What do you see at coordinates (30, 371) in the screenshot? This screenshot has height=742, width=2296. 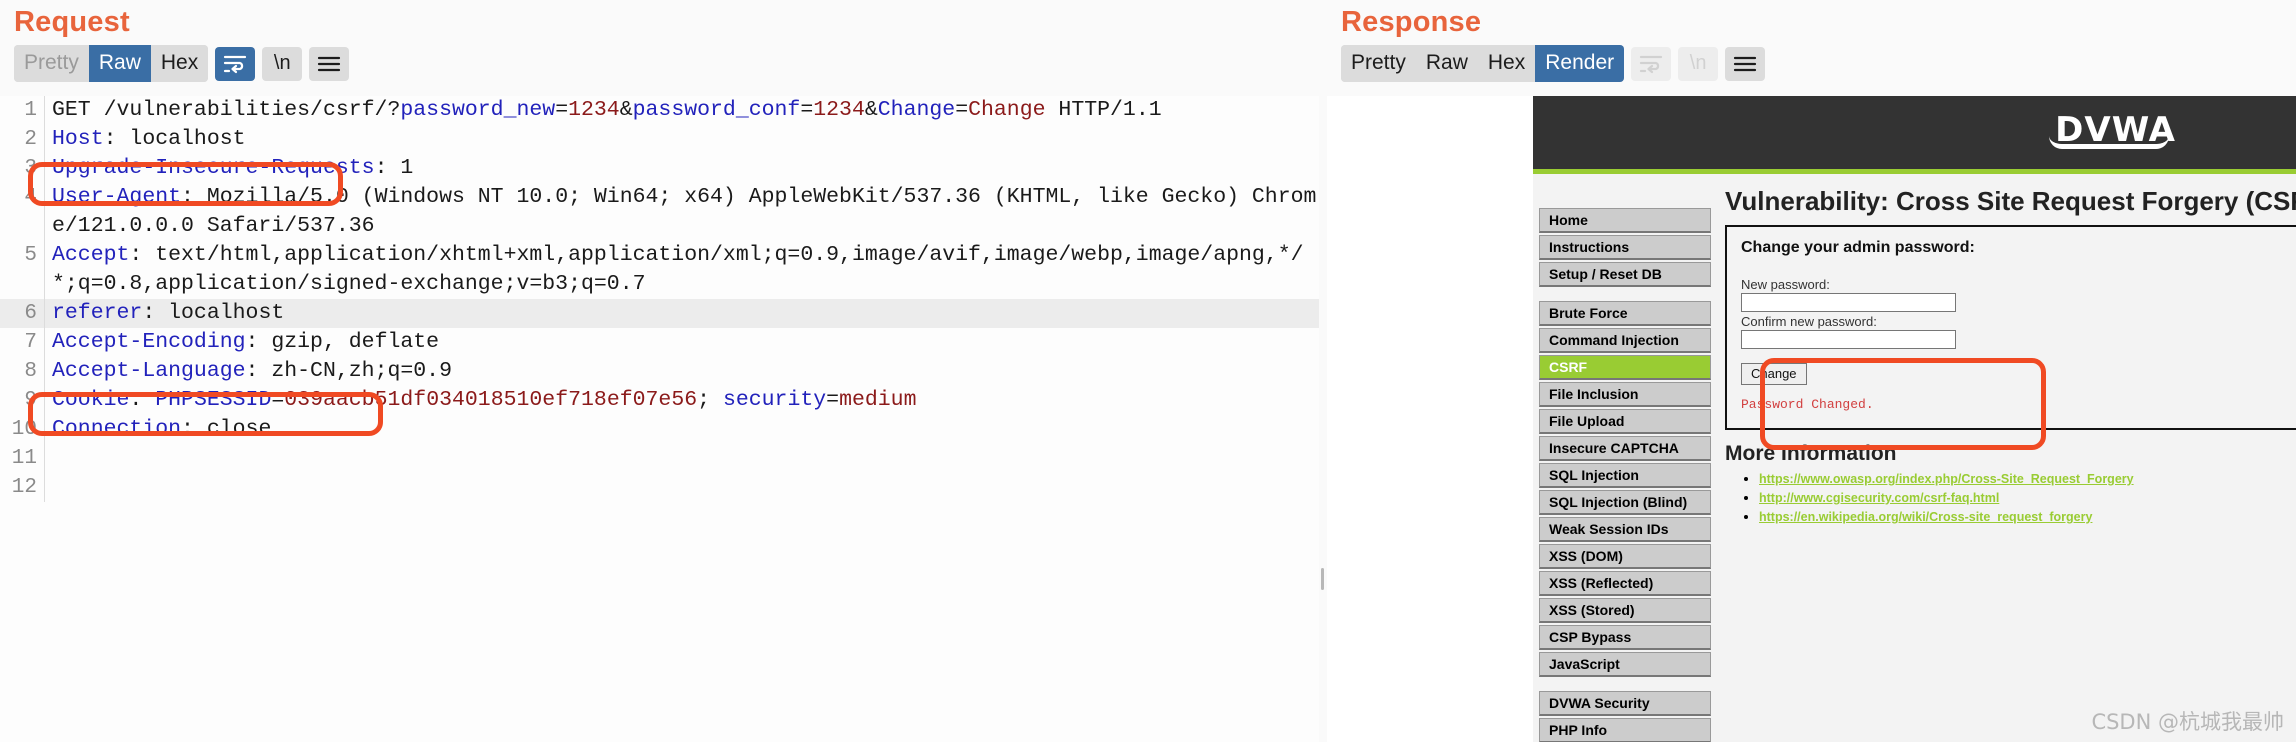 I see `line-number: 8` at bounding box center [30, 371].